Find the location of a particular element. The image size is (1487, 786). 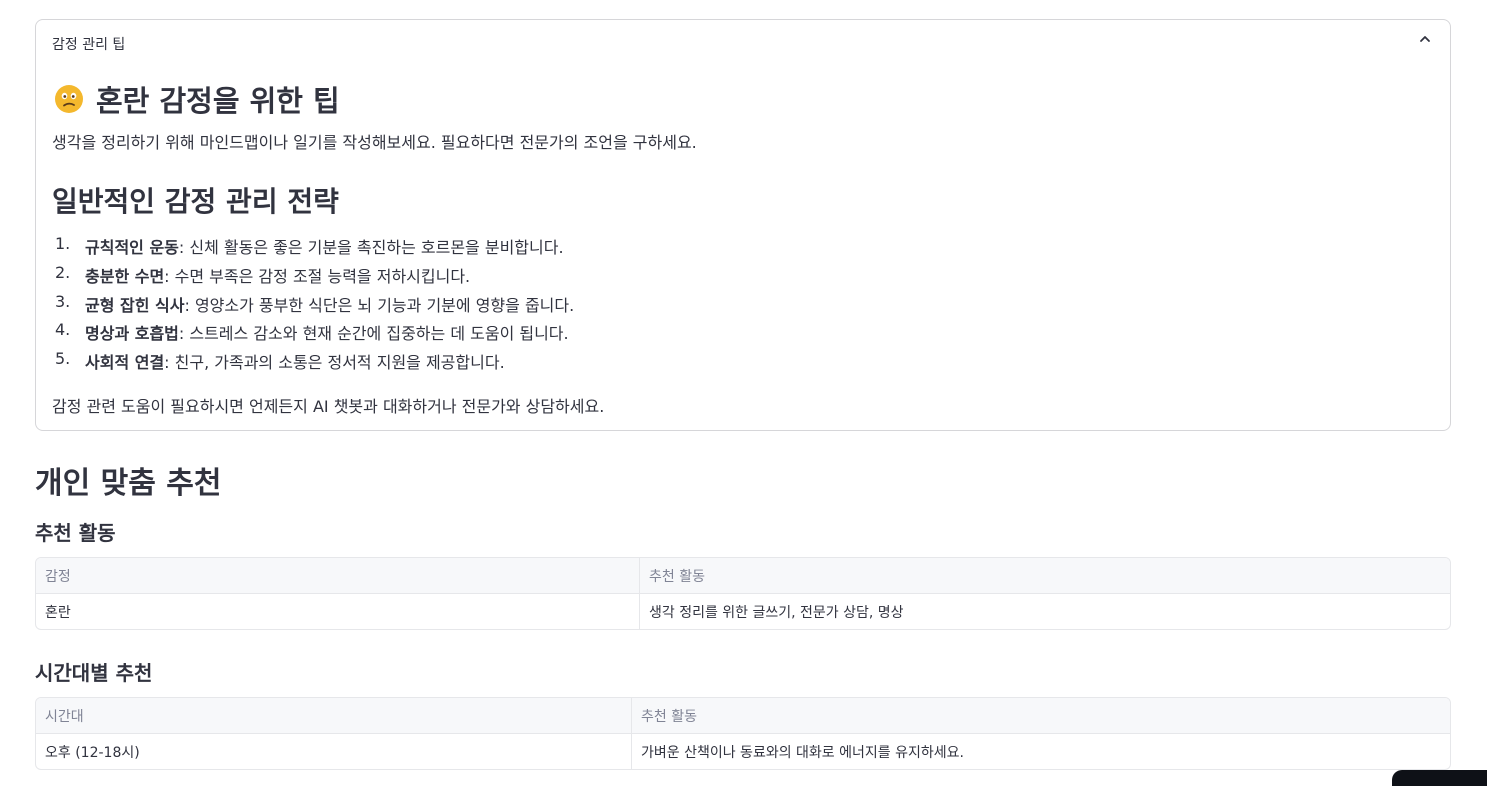

confused-face-icon is located at coordinates (69, 99).